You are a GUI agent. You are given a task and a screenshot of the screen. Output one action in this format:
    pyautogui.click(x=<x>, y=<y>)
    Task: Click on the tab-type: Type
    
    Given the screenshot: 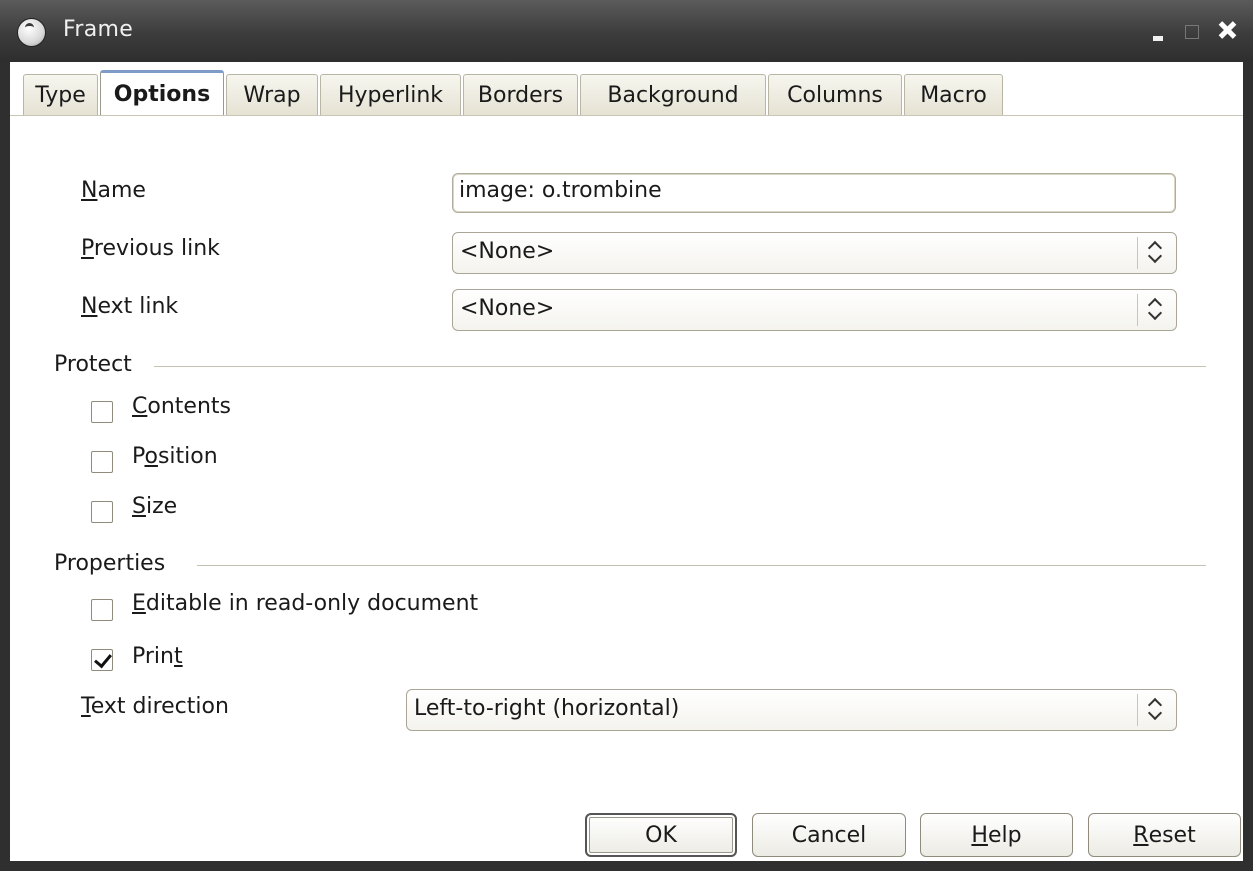 What is the action you would take?
    pyautogui.click(x=60, y=95)
    